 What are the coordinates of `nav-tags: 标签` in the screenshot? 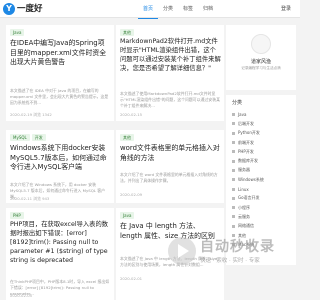 It's located at (188, 9).